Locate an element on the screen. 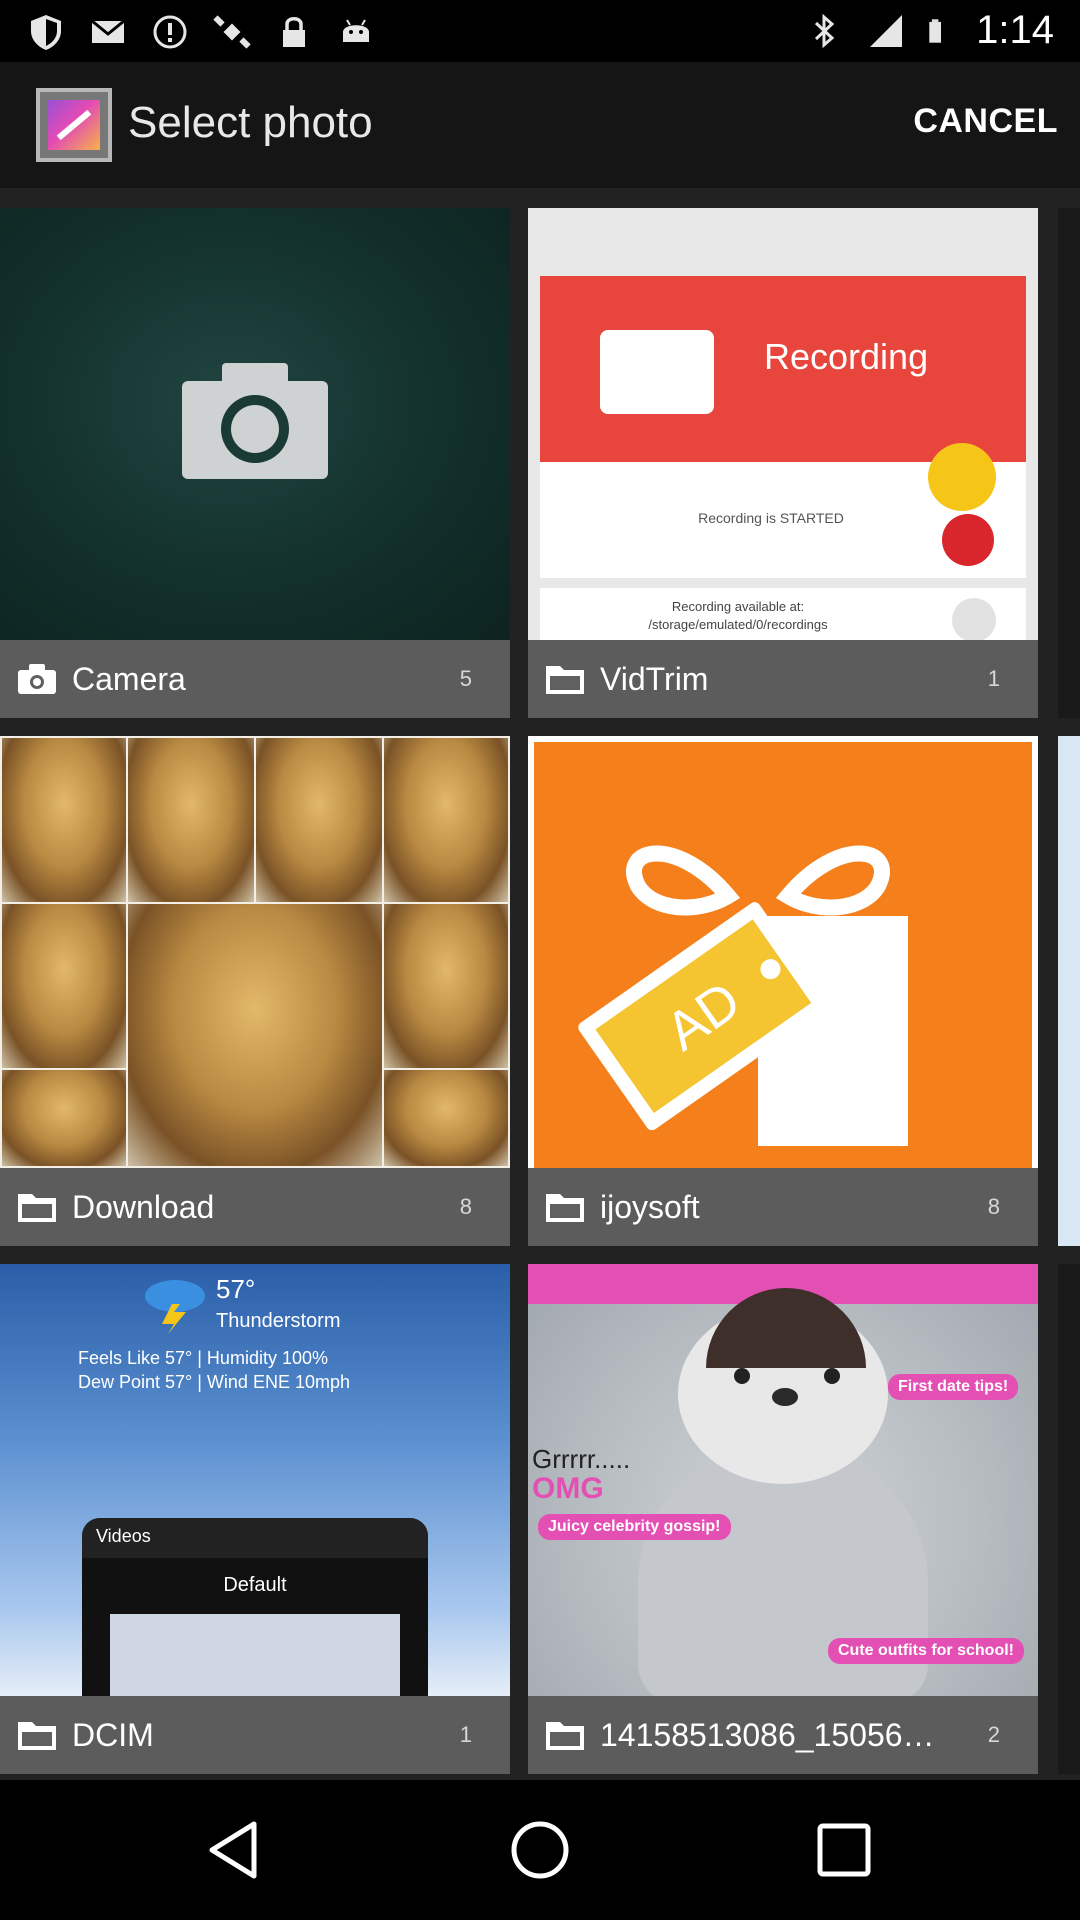  status-icons-left is located at coordinates (201, 32).